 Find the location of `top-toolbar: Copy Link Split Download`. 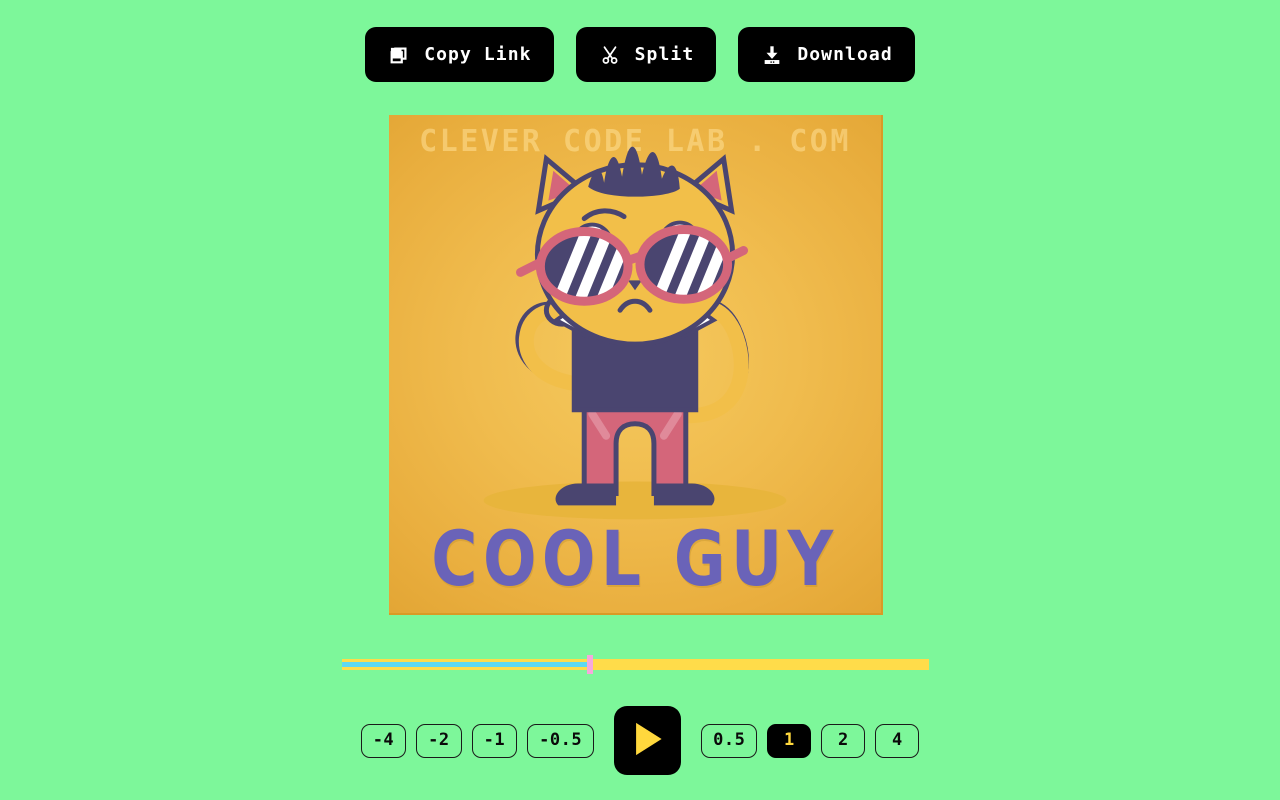

top-toolbar: Copy Link Split Download is located at coordinates (640, 54).